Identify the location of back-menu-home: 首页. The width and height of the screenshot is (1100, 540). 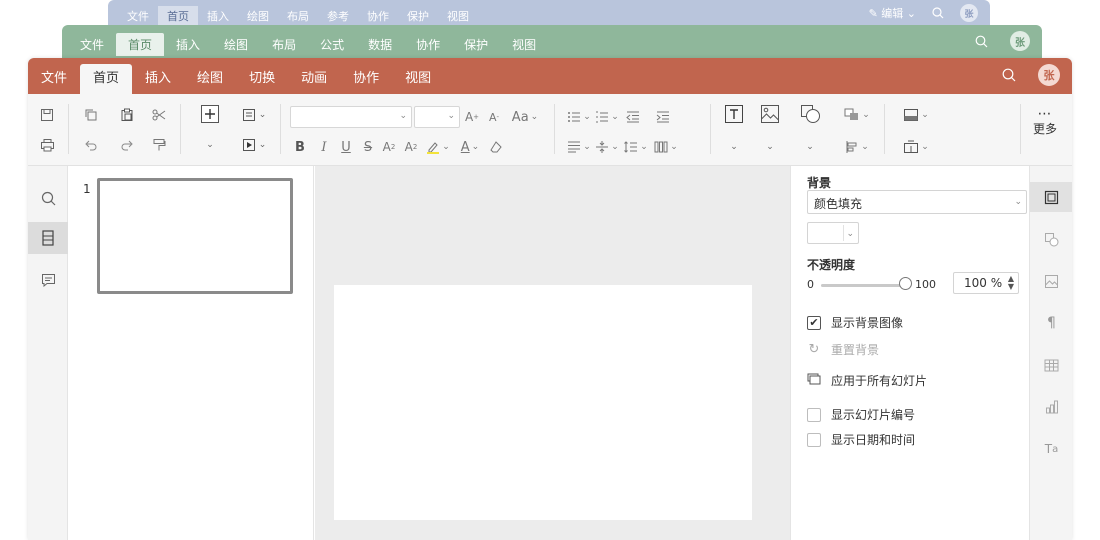
(178, 16).